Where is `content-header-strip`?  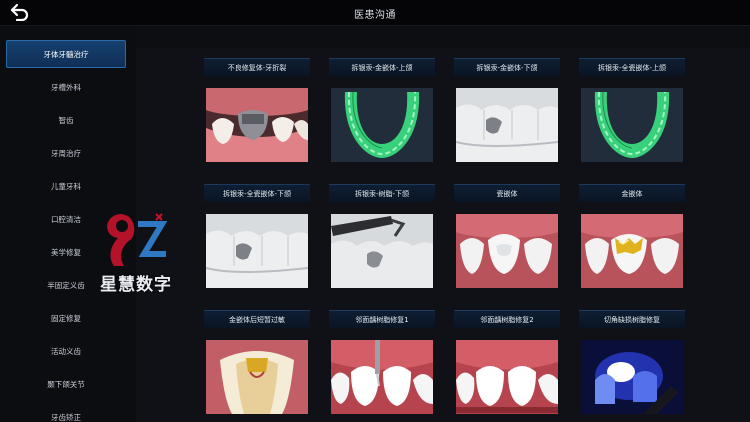 content-header-strip is located at coordinates (443, 37).